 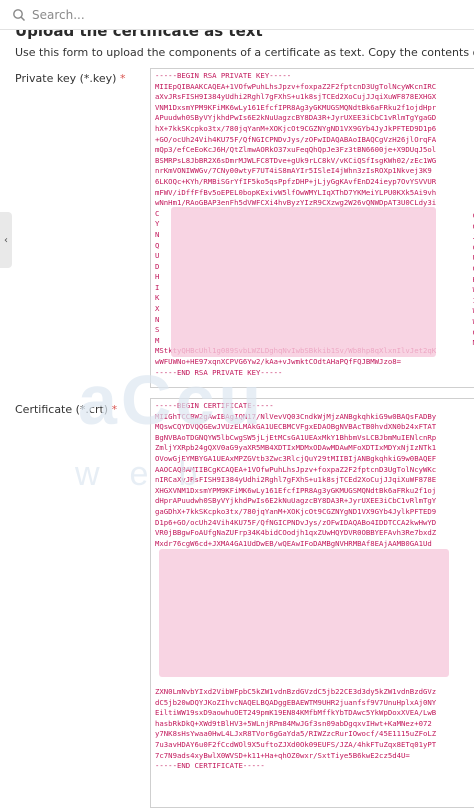 What do you see at coordinates (66, 409) in the screenshot?
I see `certificate-label: Certificate (*.crt) *` at bounding box center [66, 409].